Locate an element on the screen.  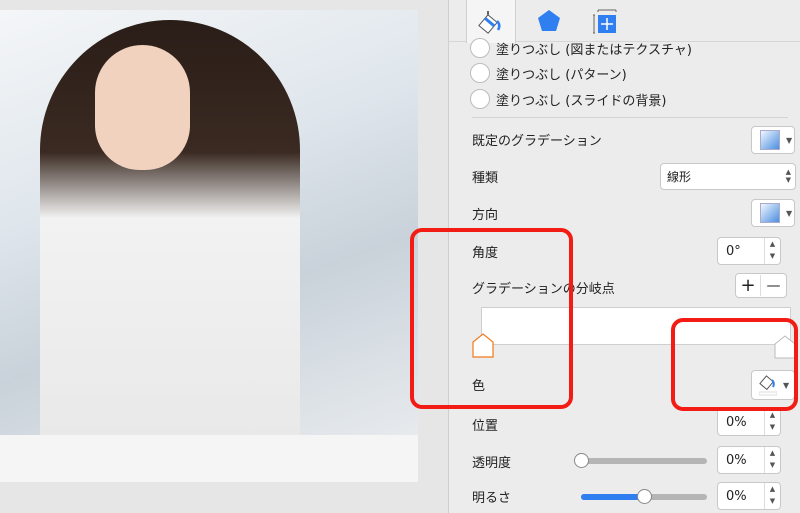
slider-fill is located at coordinates (612, 497).